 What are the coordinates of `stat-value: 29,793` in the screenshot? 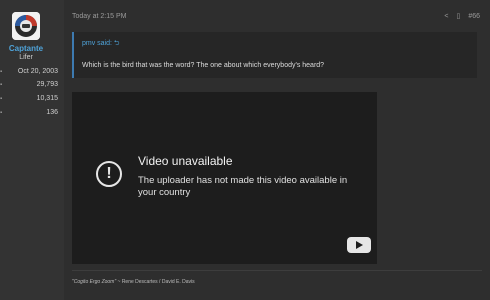 It's located at (47, 84).